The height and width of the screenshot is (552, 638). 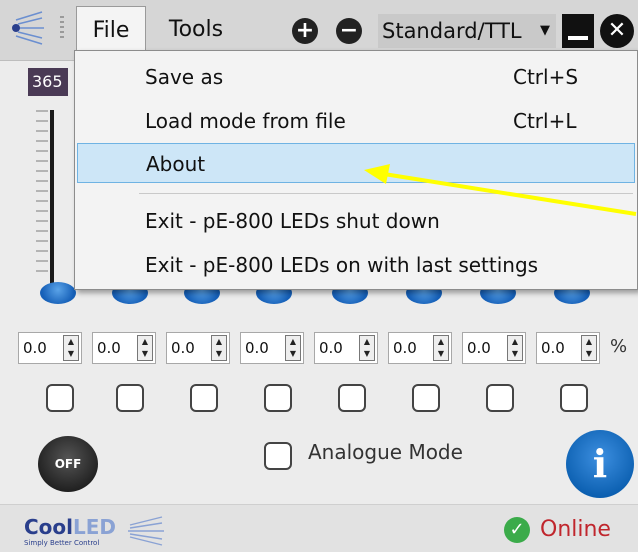 What do you see at coordinates (48, 82) in the screenshot?
I see `wavelength-tag: 365` at bounding box center [48, 82].